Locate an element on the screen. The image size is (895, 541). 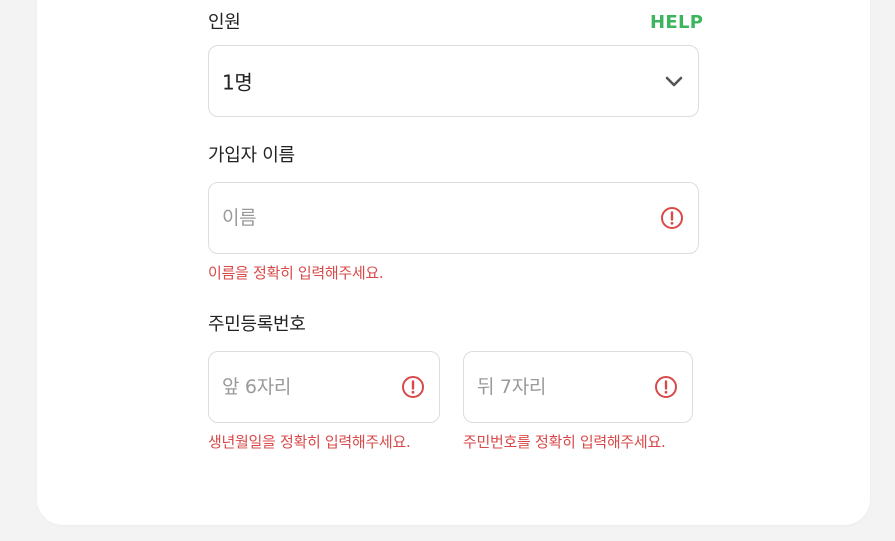
rrn-front-field is located at coordinates (324, 387).